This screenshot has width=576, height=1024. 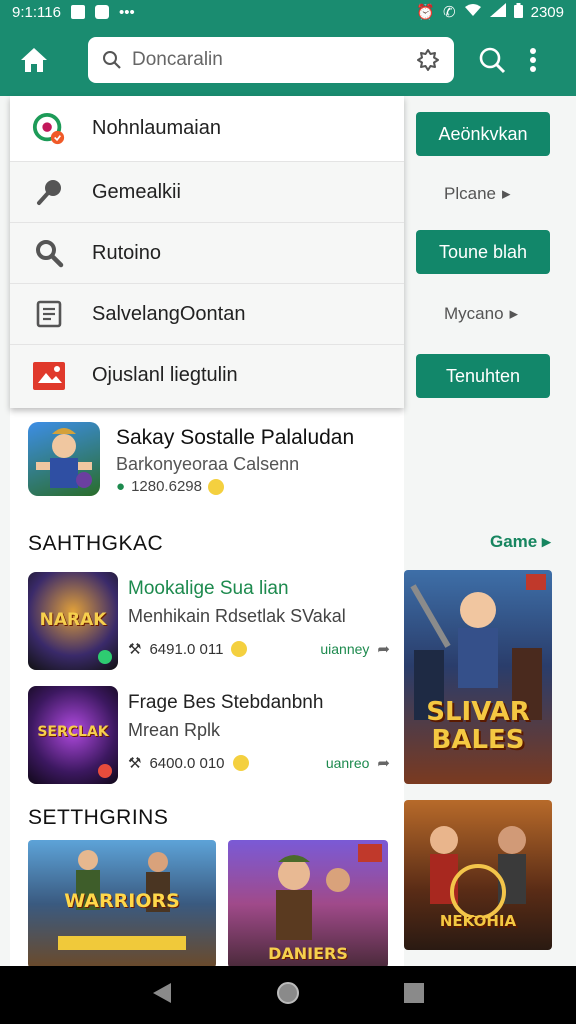 What do you see at coordinates (165, 375) in the screenshot?
I see `menu-item-label: Ojuslanl liegtulin` at bounding box center [165, 375].